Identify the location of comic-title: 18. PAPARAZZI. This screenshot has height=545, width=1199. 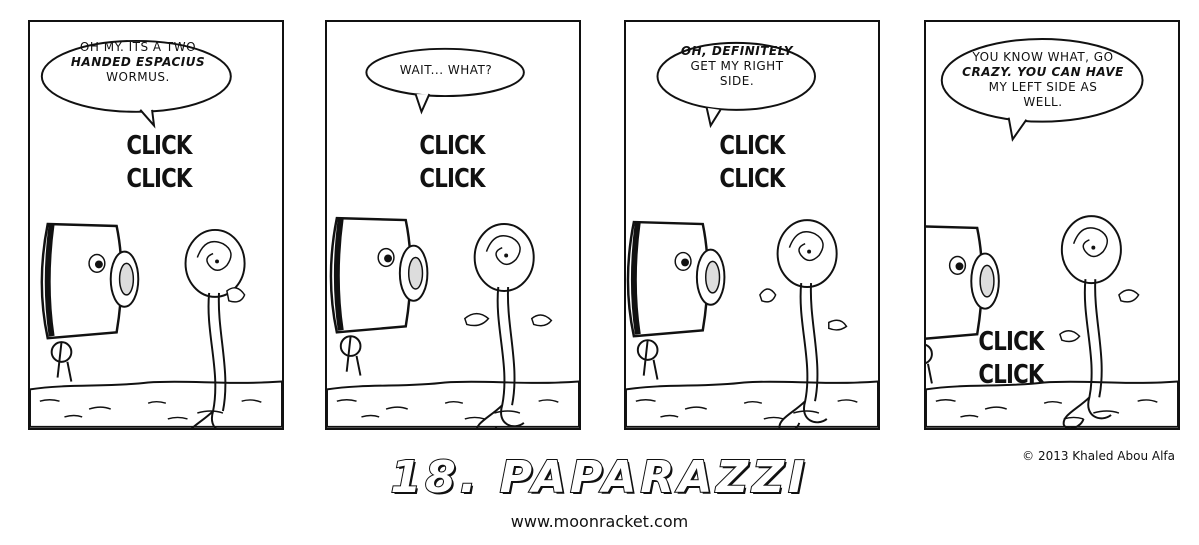
(599, 477).